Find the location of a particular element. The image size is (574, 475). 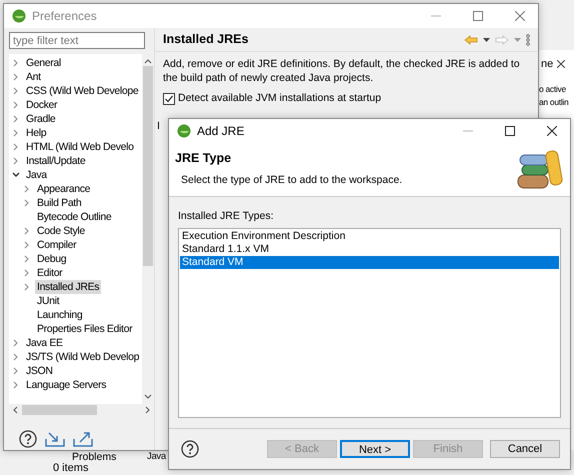

tree-item: Compiler is located at coordinates (56, 245).